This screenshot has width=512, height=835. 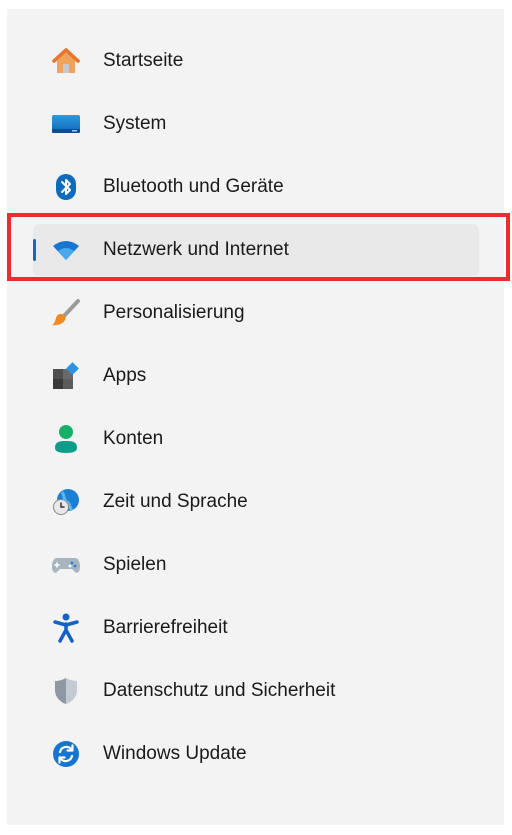 I want to click on nav-item-label: Apps, so click(x=125, y=375).